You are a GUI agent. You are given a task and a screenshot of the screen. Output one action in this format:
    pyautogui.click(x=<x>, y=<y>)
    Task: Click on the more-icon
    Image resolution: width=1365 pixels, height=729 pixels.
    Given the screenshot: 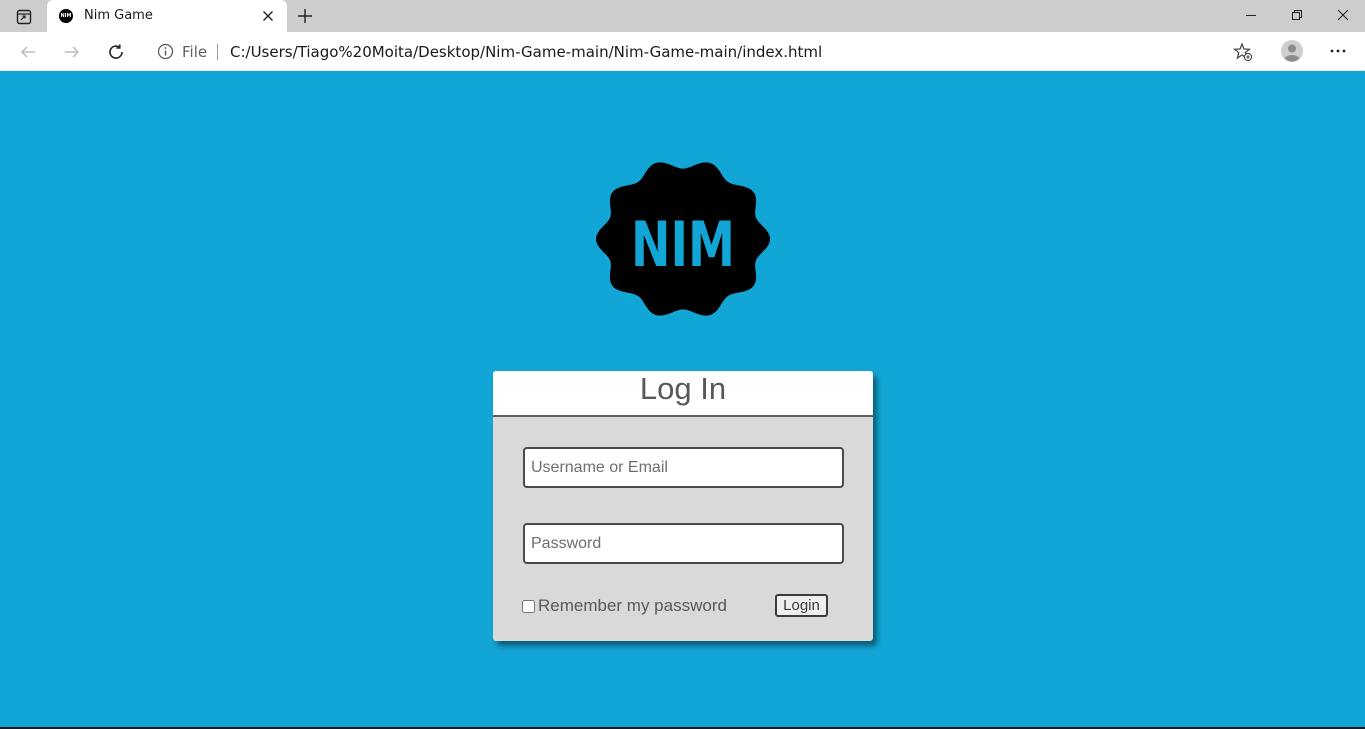 What is the action you would take?
    pyautogui.click(x=1338, y=51)
    